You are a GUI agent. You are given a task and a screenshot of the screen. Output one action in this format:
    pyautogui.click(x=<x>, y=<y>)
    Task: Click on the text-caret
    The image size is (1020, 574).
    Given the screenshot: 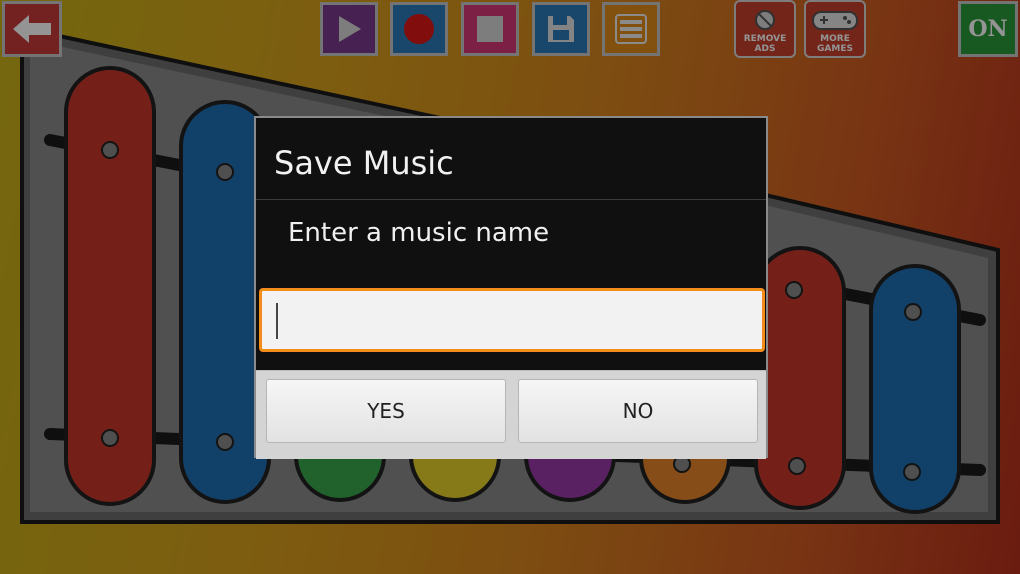 What is the action you would take?
    pyautogui.click(x=277, y=321)
    